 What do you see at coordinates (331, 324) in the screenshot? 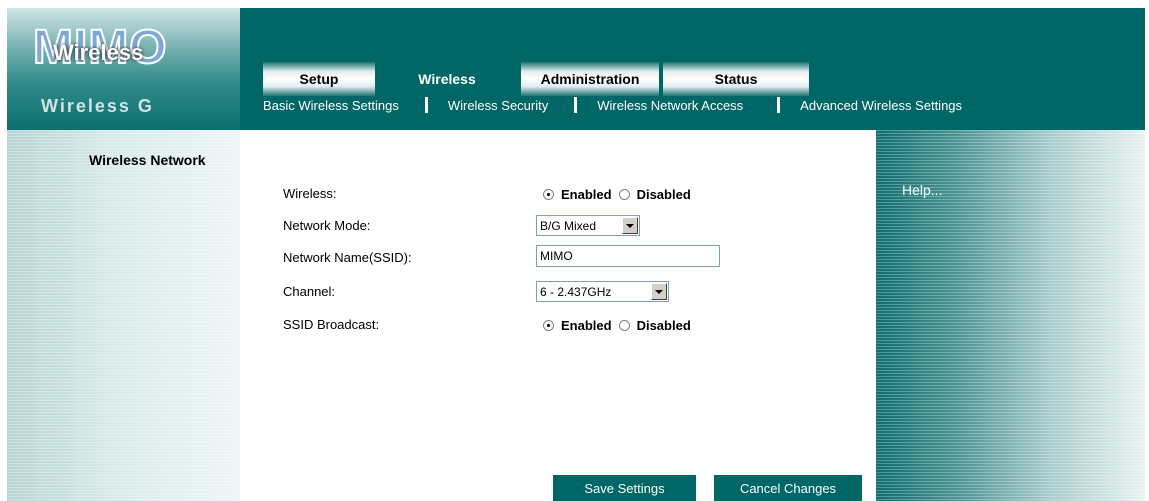
I see `ssid-broadcast-label: SSID Broadcast:` at bounding box center [331, 324].